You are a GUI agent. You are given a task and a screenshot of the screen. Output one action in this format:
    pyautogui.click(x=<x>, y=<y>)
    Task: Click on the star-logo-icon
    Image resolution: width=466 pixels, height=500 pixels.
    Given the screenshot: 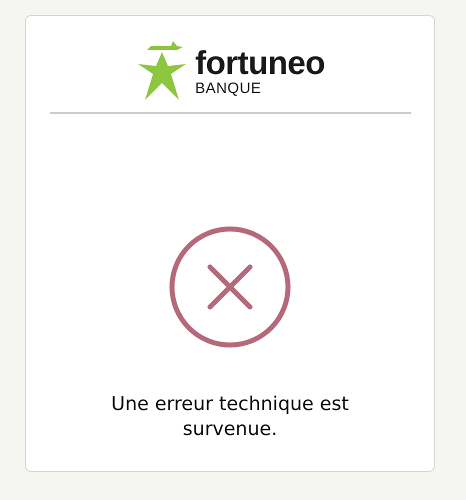 What is the action you would take?
    pyautogui.click(x=162, y=71)
    